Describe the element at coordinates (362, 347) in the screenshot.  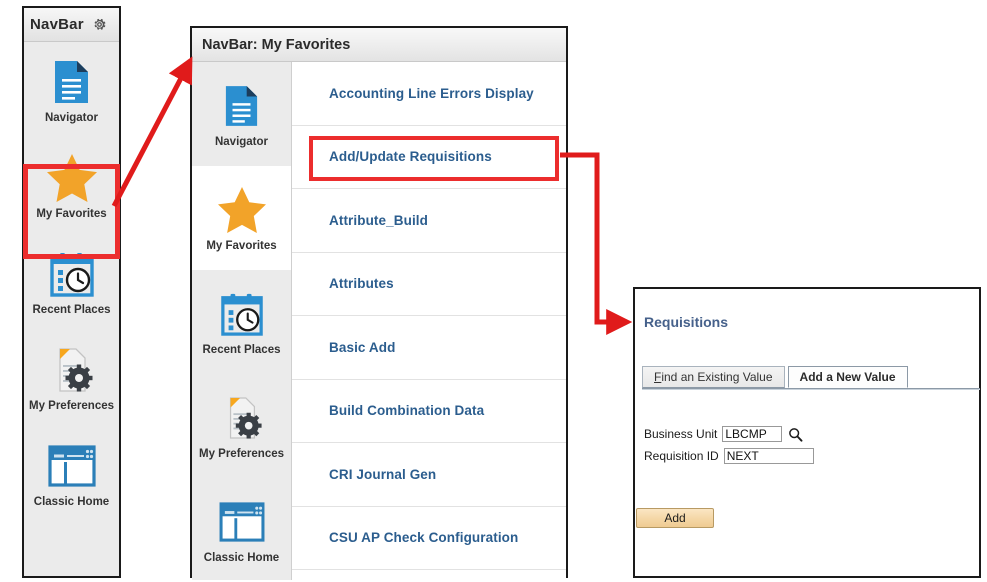
I see `menu-item-label: Basic Add` at that location.